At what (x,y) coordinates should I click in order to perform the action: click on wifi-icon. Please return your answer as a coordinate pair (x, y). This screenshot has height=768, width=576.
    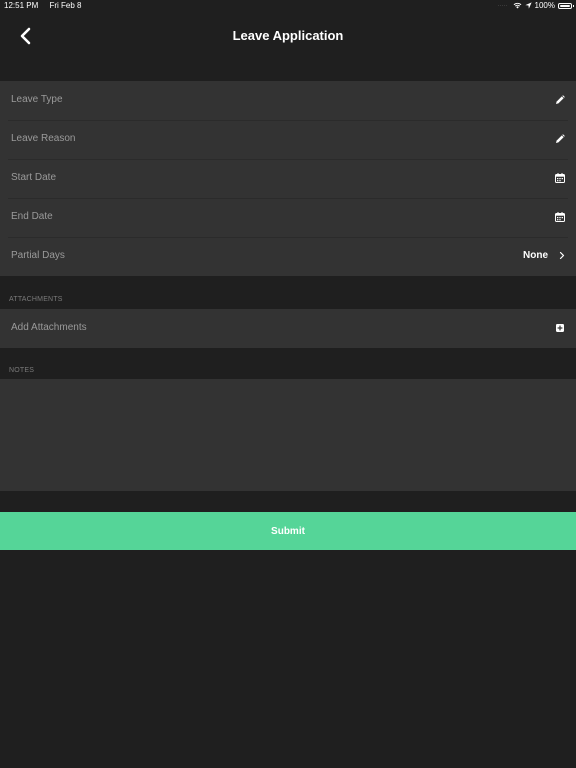
    Looking at the image, I should click on (517, 5).